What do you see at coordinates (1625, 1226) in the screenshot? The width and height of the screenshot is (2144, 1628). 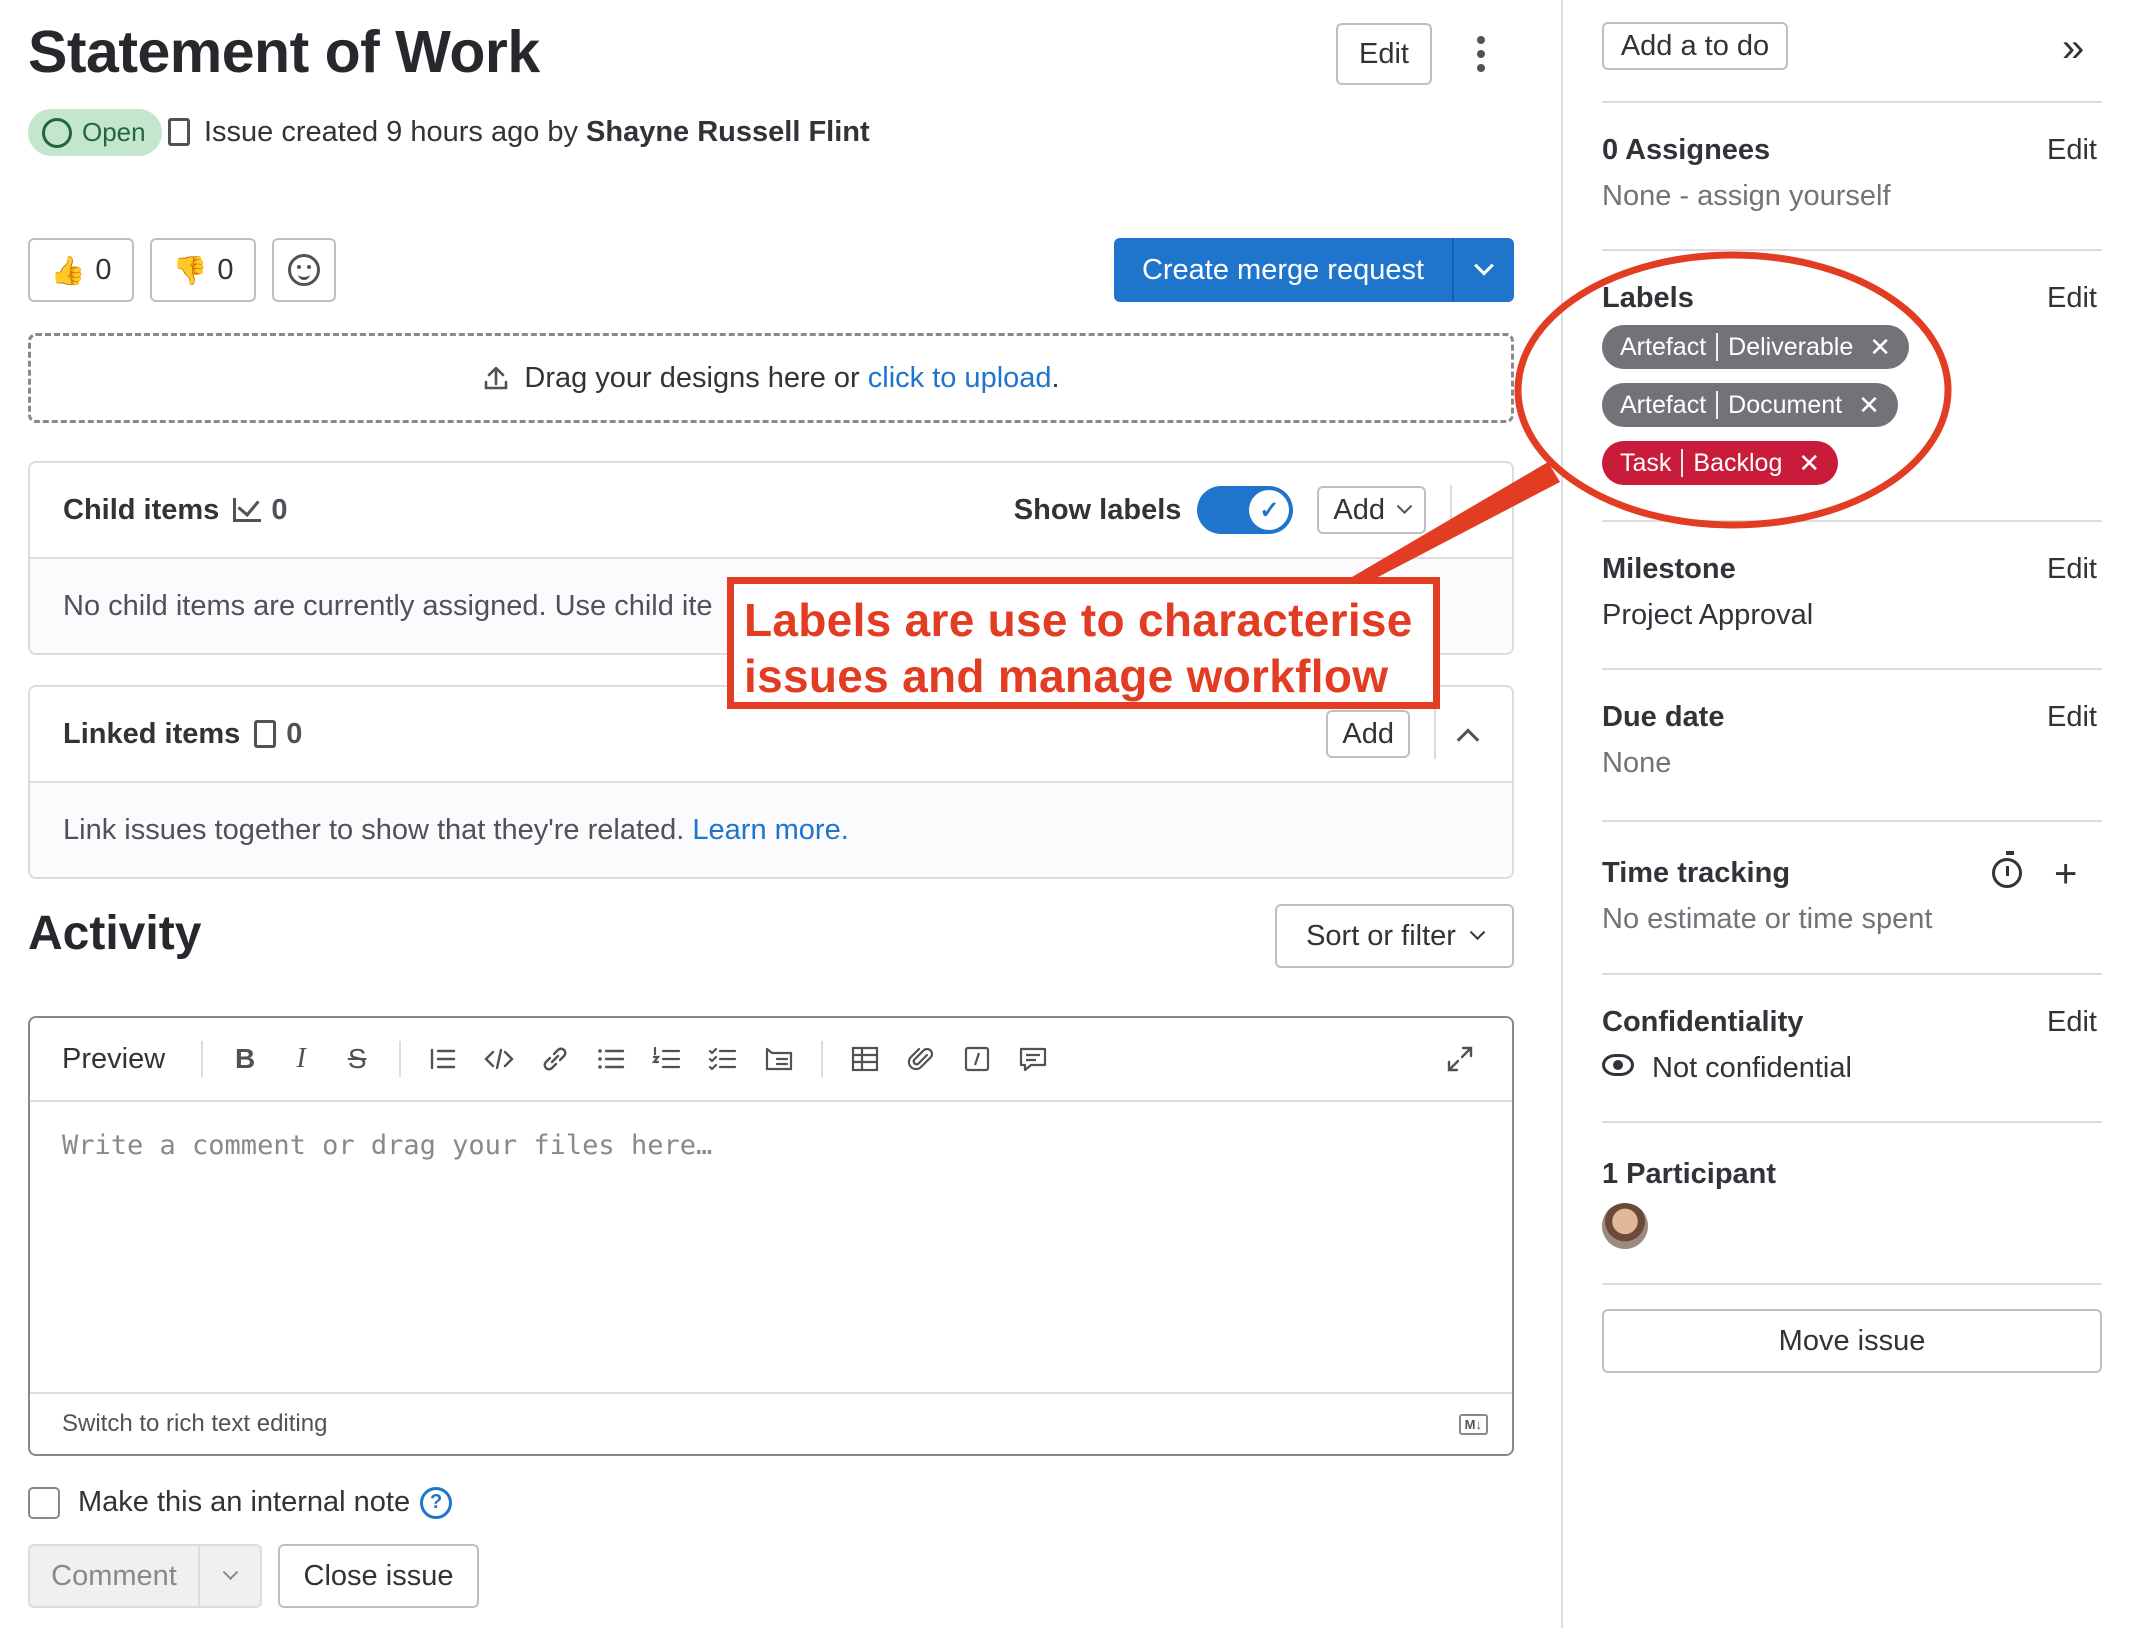 I see `participant-avatar` at bounding box center [1625, 1226].